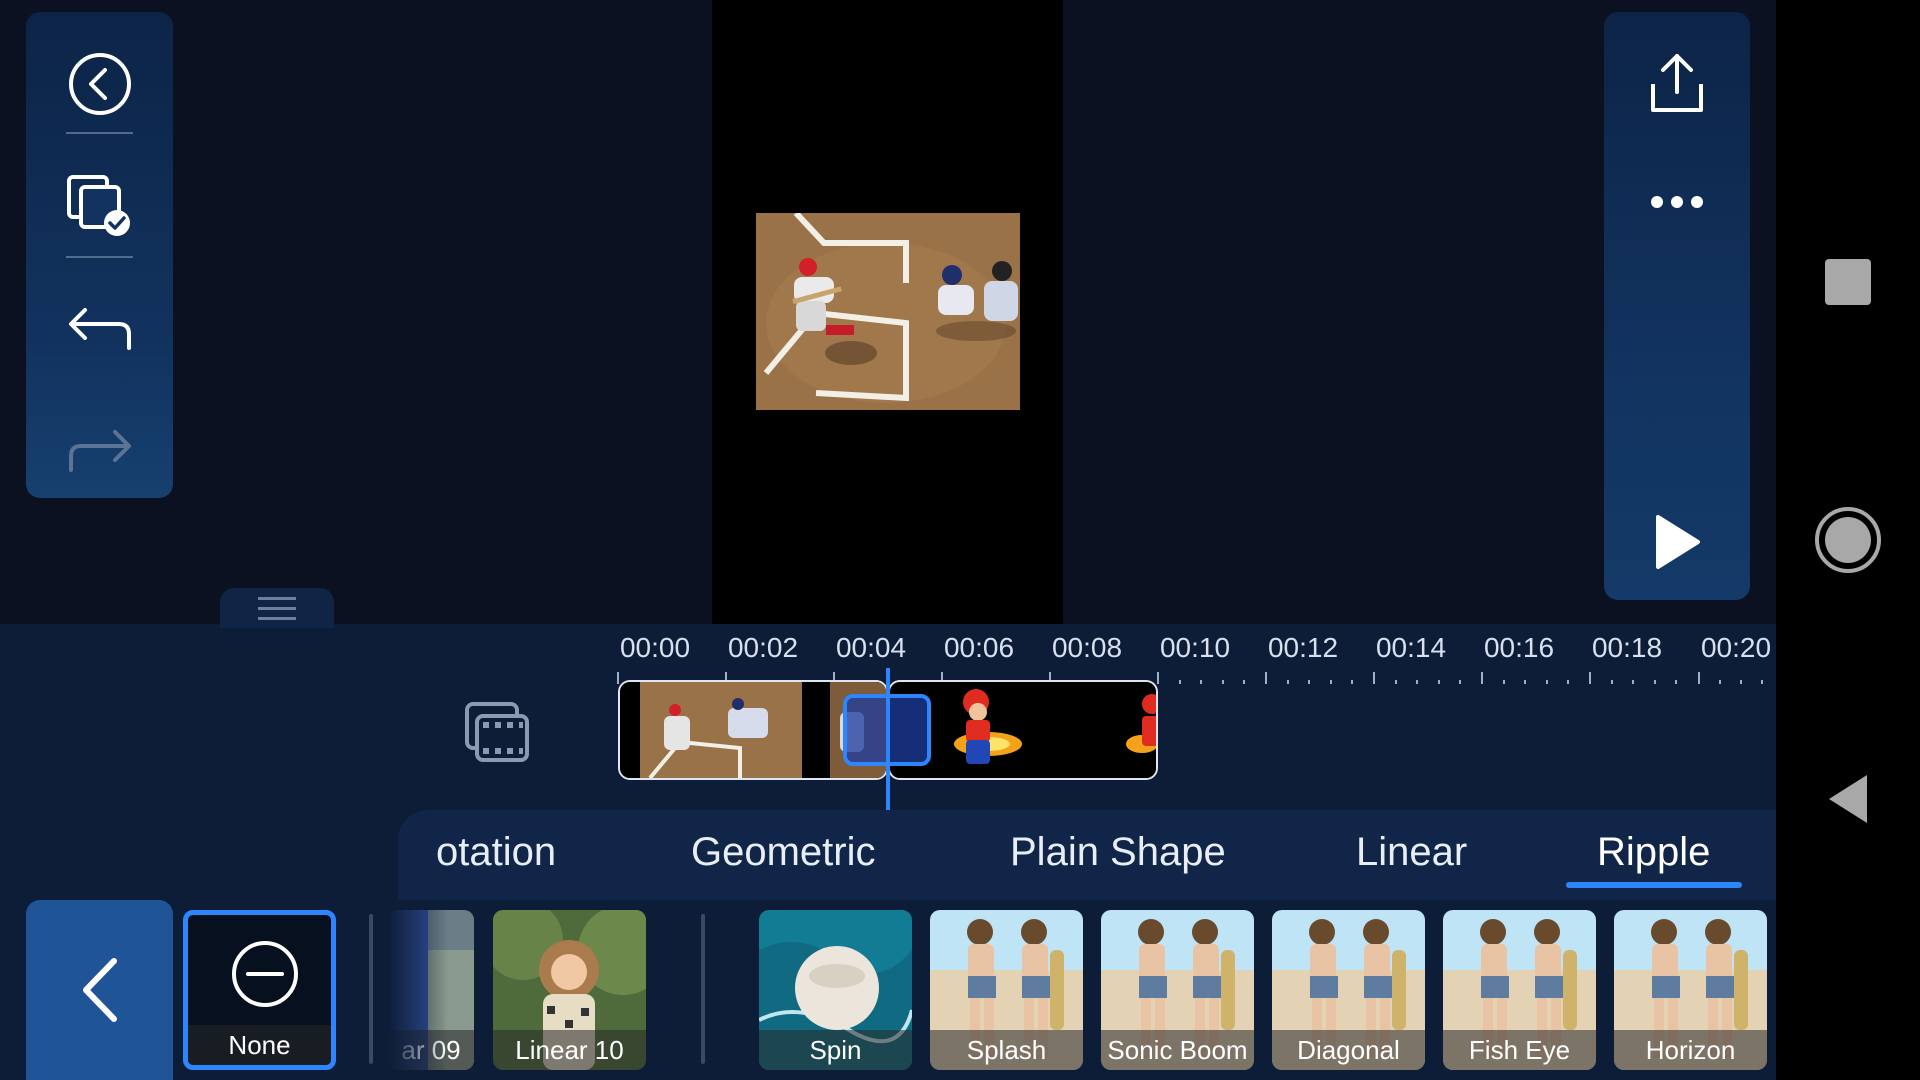 Image resolution: width=1920 pixels, height=1080 pixels. What do you see at coordinates (1627, 647) in the screenshot?
I see `ruler-label: 00:18` at bounding box center [1627, 647].